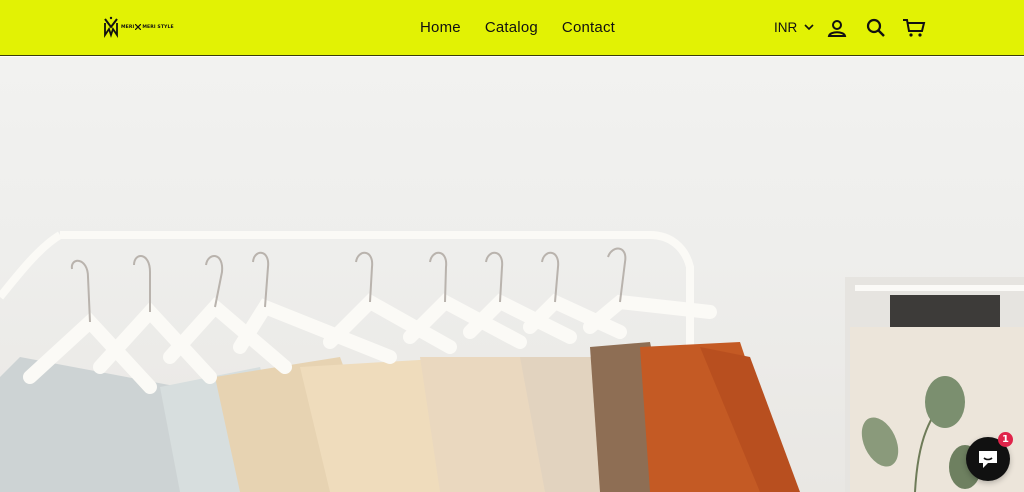 The height and width of the screenshot is (492, 1024). I want to click on nav-home: Home, so click(440, 27).